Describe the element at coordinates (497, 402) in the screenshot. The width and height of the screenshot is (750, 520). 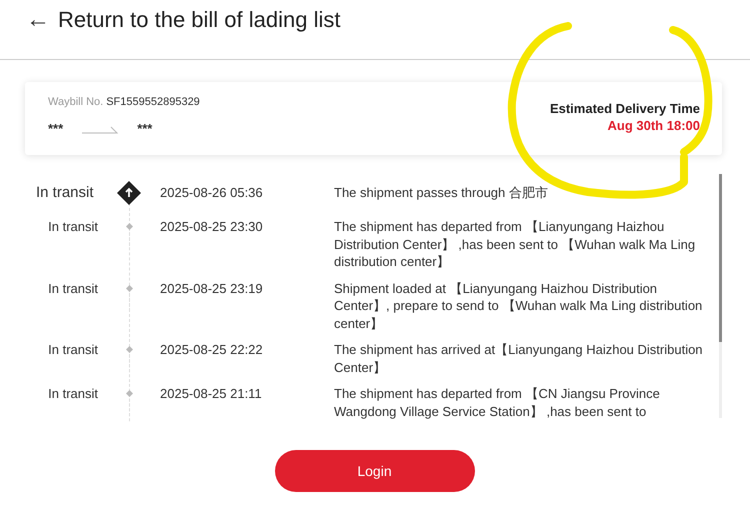
I see `event-description: The shipment has departed from 【CN Jiangsu Province Wangdong Village Service Station】 ,has been sent to` at that location.